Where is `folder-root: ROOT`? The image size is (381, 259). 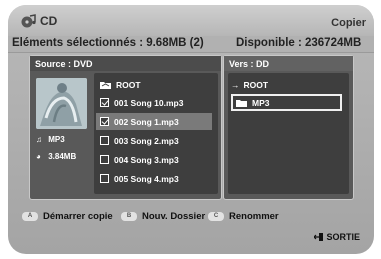 folder-root: ROOT is located at coordinates (120, 84).